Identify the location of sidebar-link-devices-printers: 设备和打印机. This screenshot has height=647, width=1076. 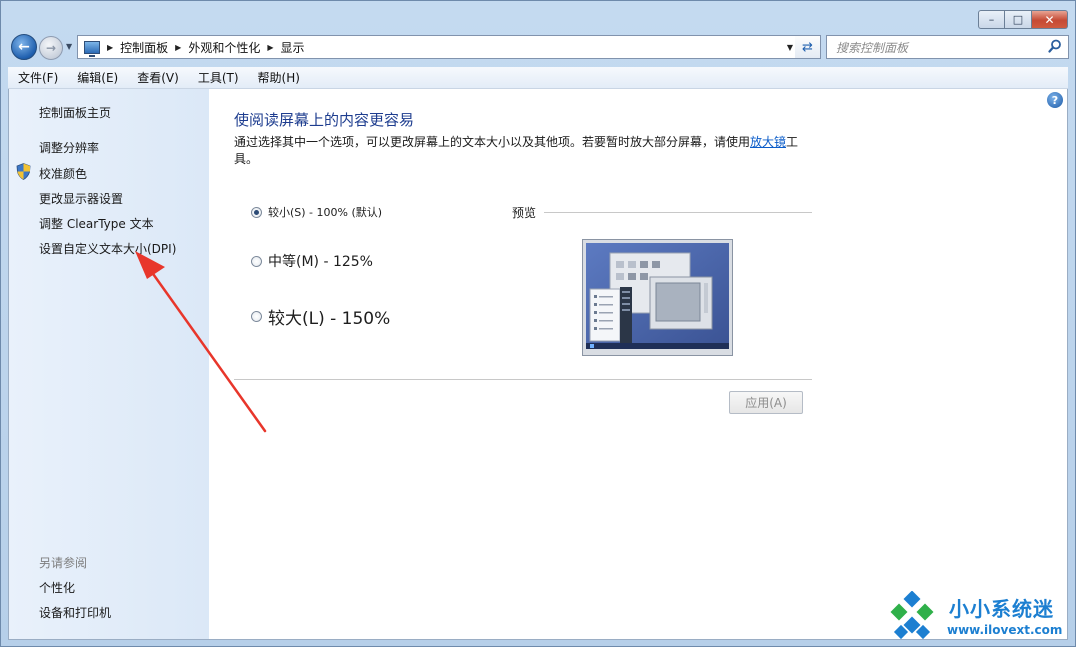
(75, 612).